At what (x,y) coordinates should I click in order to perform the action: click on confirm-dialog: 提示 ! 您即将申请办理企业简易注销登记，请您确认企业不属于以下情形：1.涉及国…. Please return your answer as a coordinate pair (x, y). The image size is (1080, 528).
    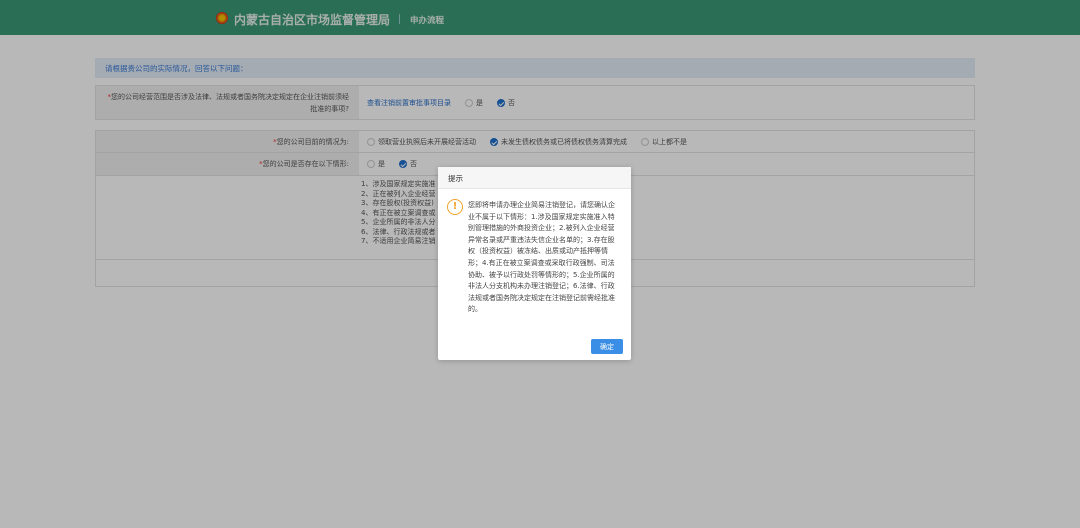
    Looking at the image, I should click on (534, 263).